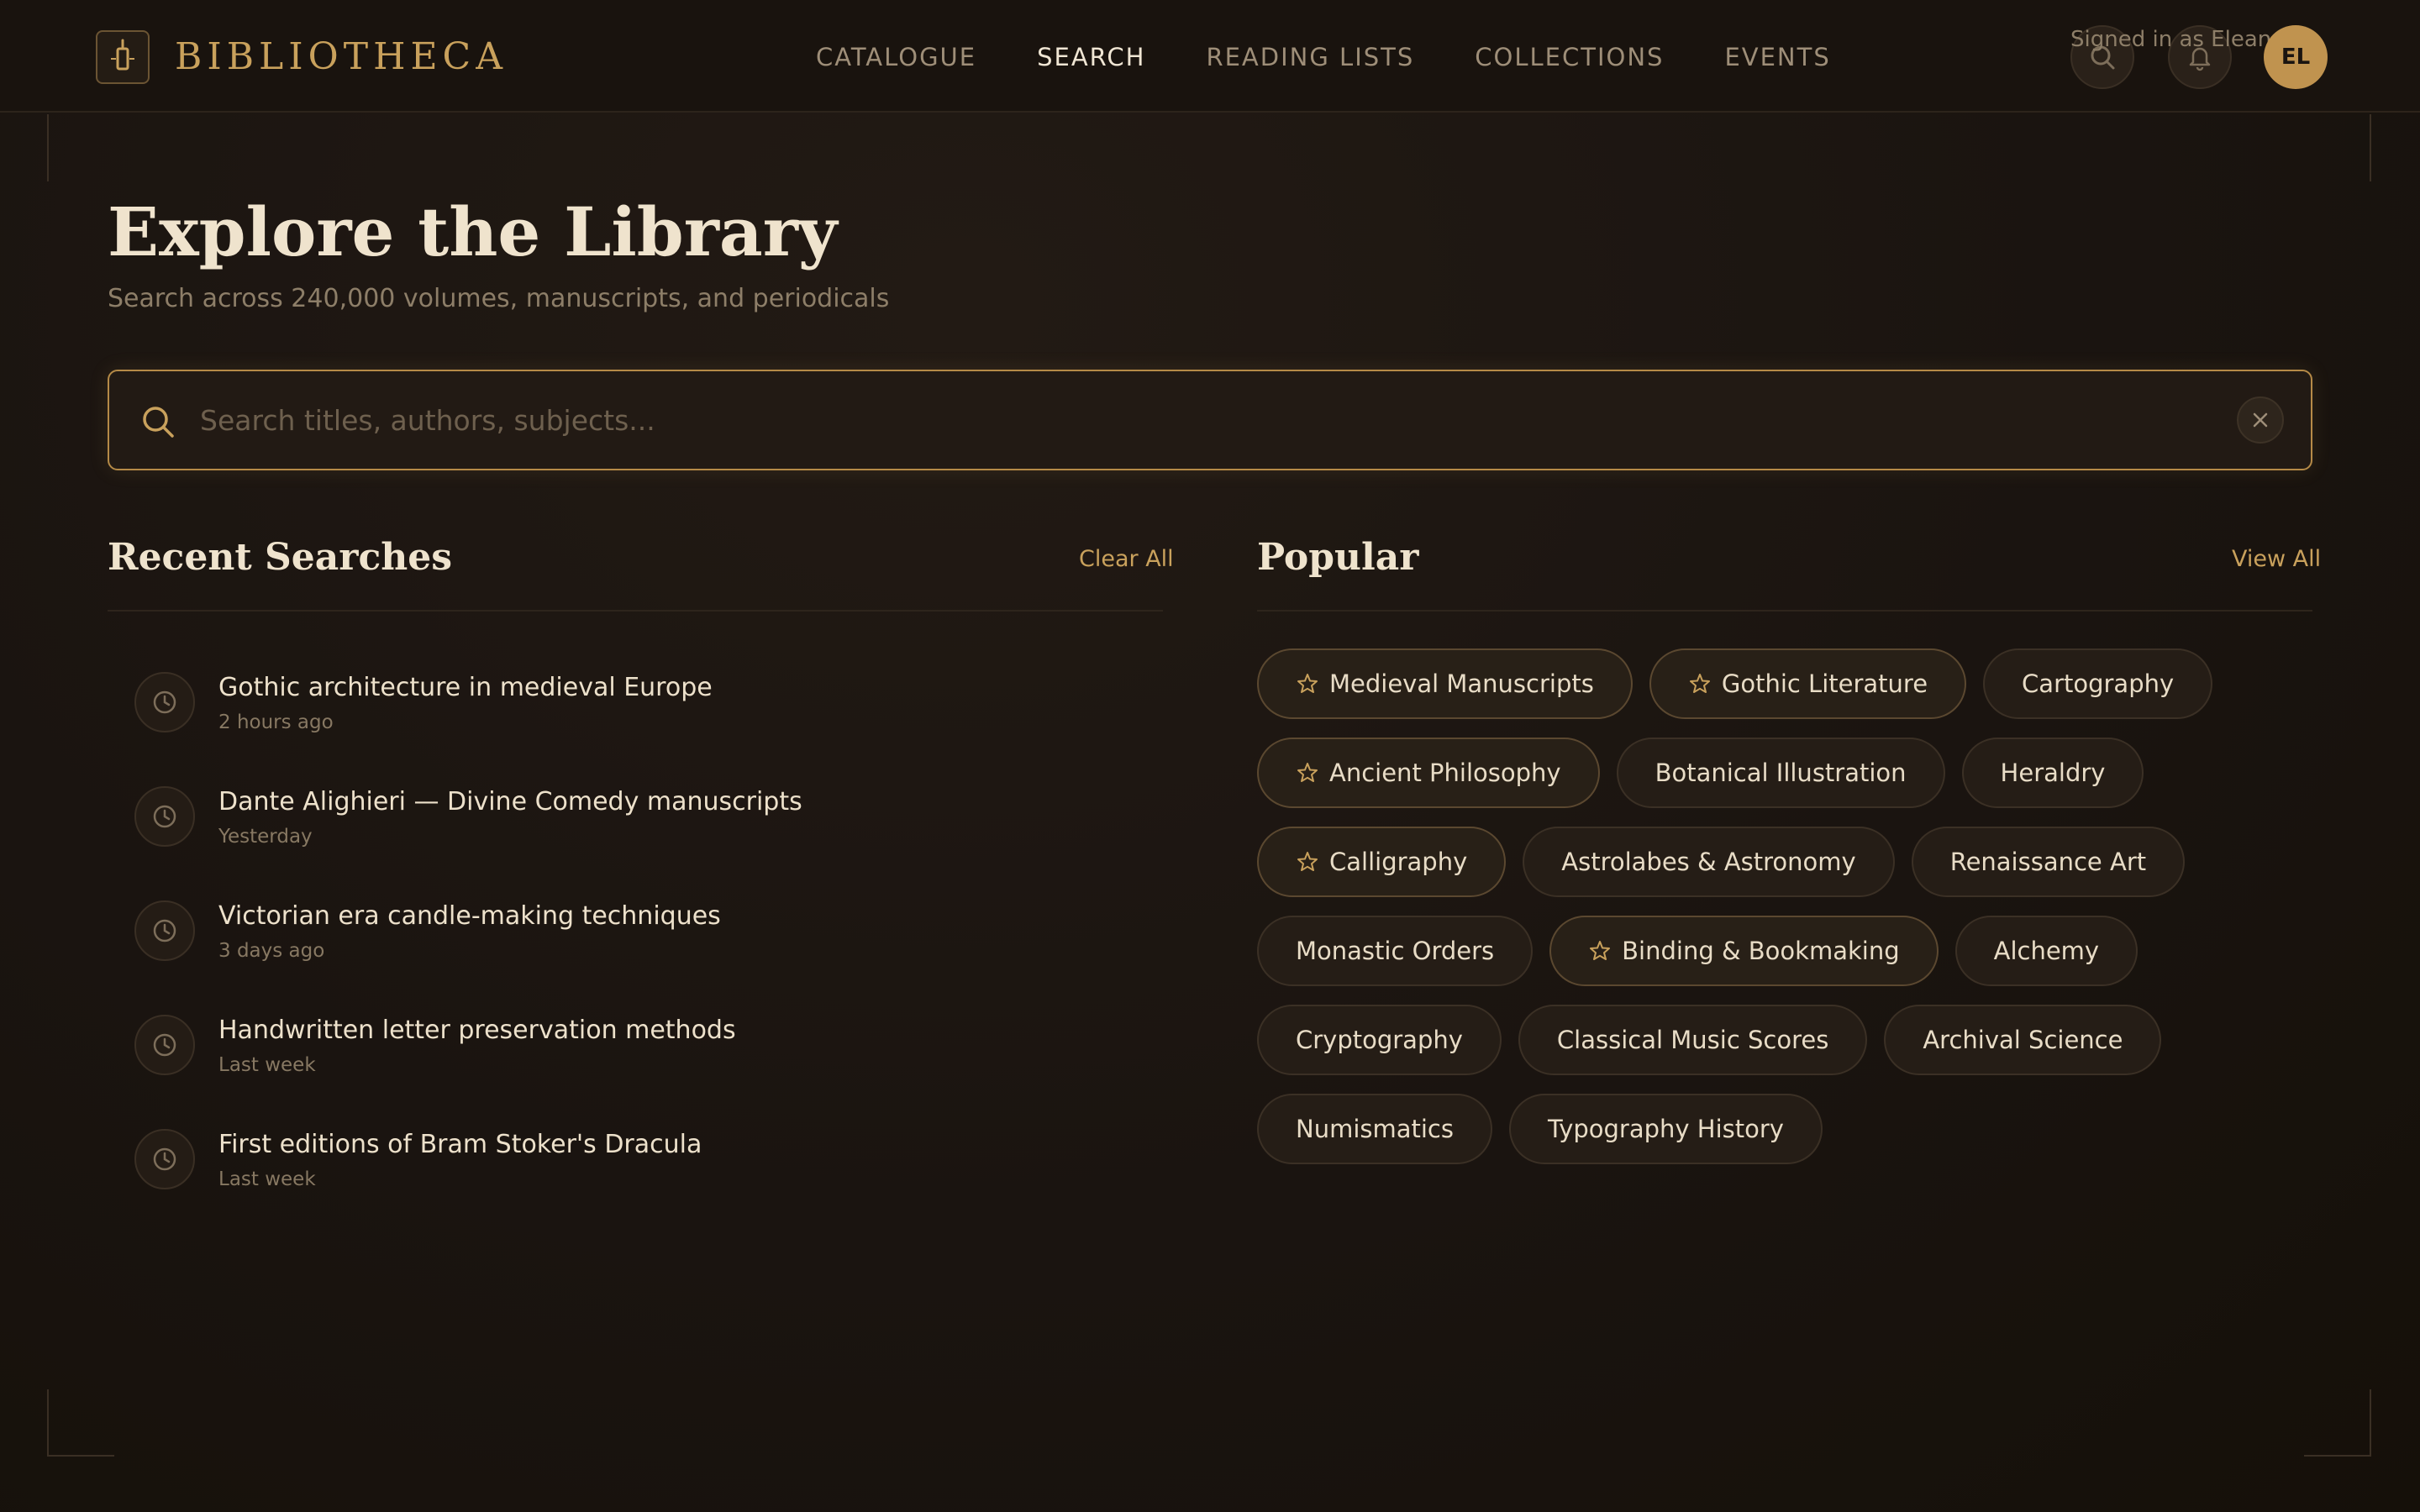 The height and width of the screenshot is (1512, 2420). I want to click on recent-search-time: 2 hours ago, so click(276, 722).